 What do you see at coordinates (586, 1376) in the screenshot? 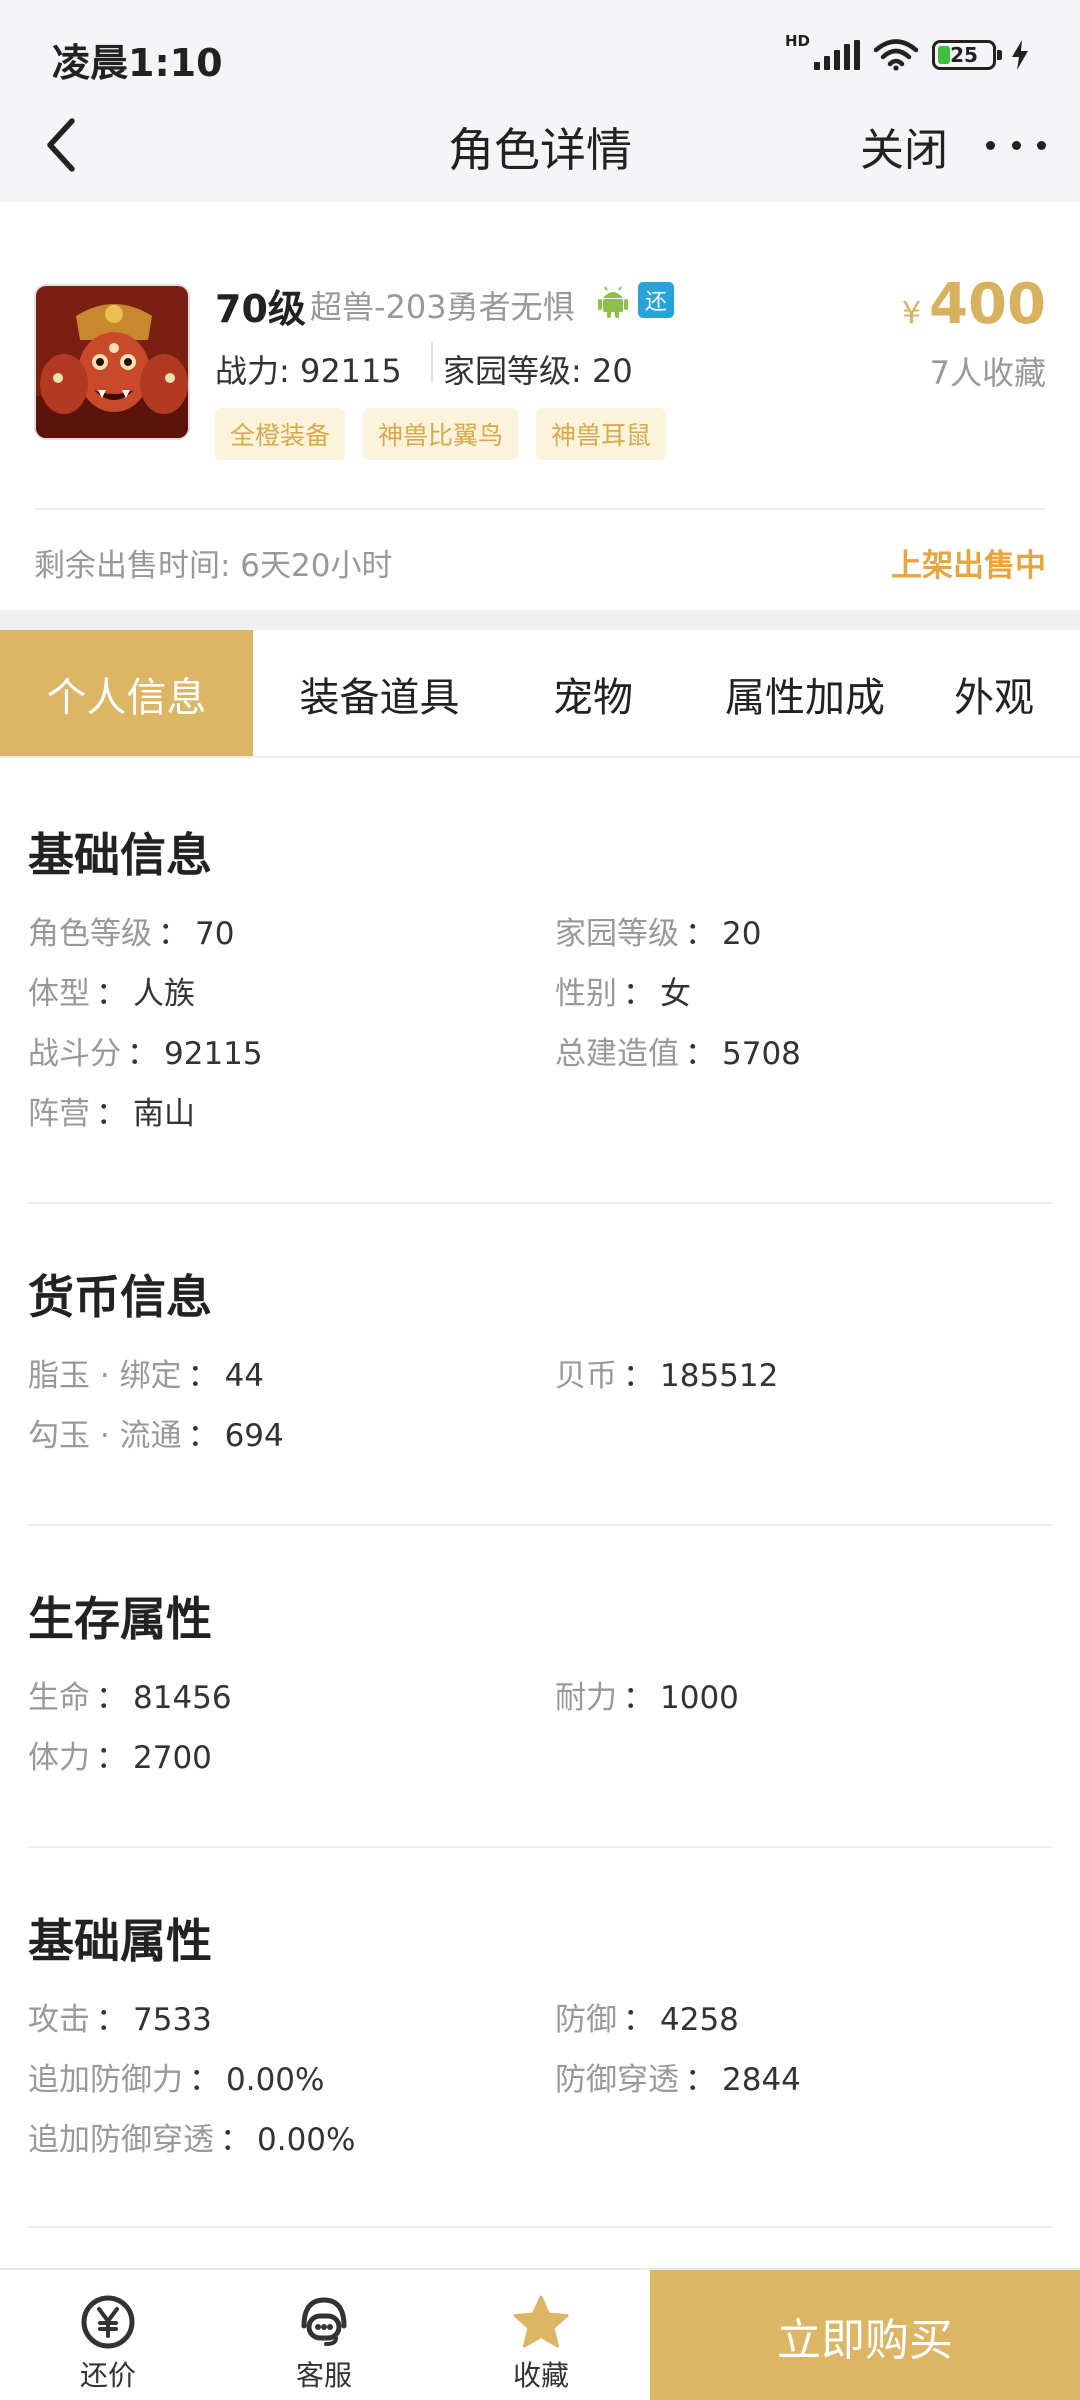
I see `info-key: 贝币` at bounding box center [586, 1376].